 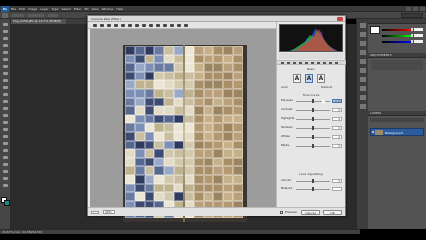 I want to click on crop-icon, so click(x=130, y=25).